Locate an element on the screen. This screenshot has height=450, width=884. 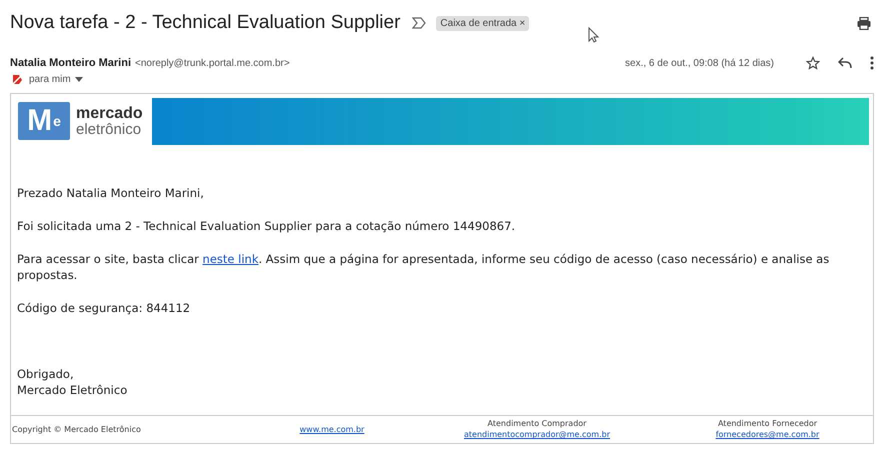
mouse-cursor-icon is located at coordinates (593, 35).